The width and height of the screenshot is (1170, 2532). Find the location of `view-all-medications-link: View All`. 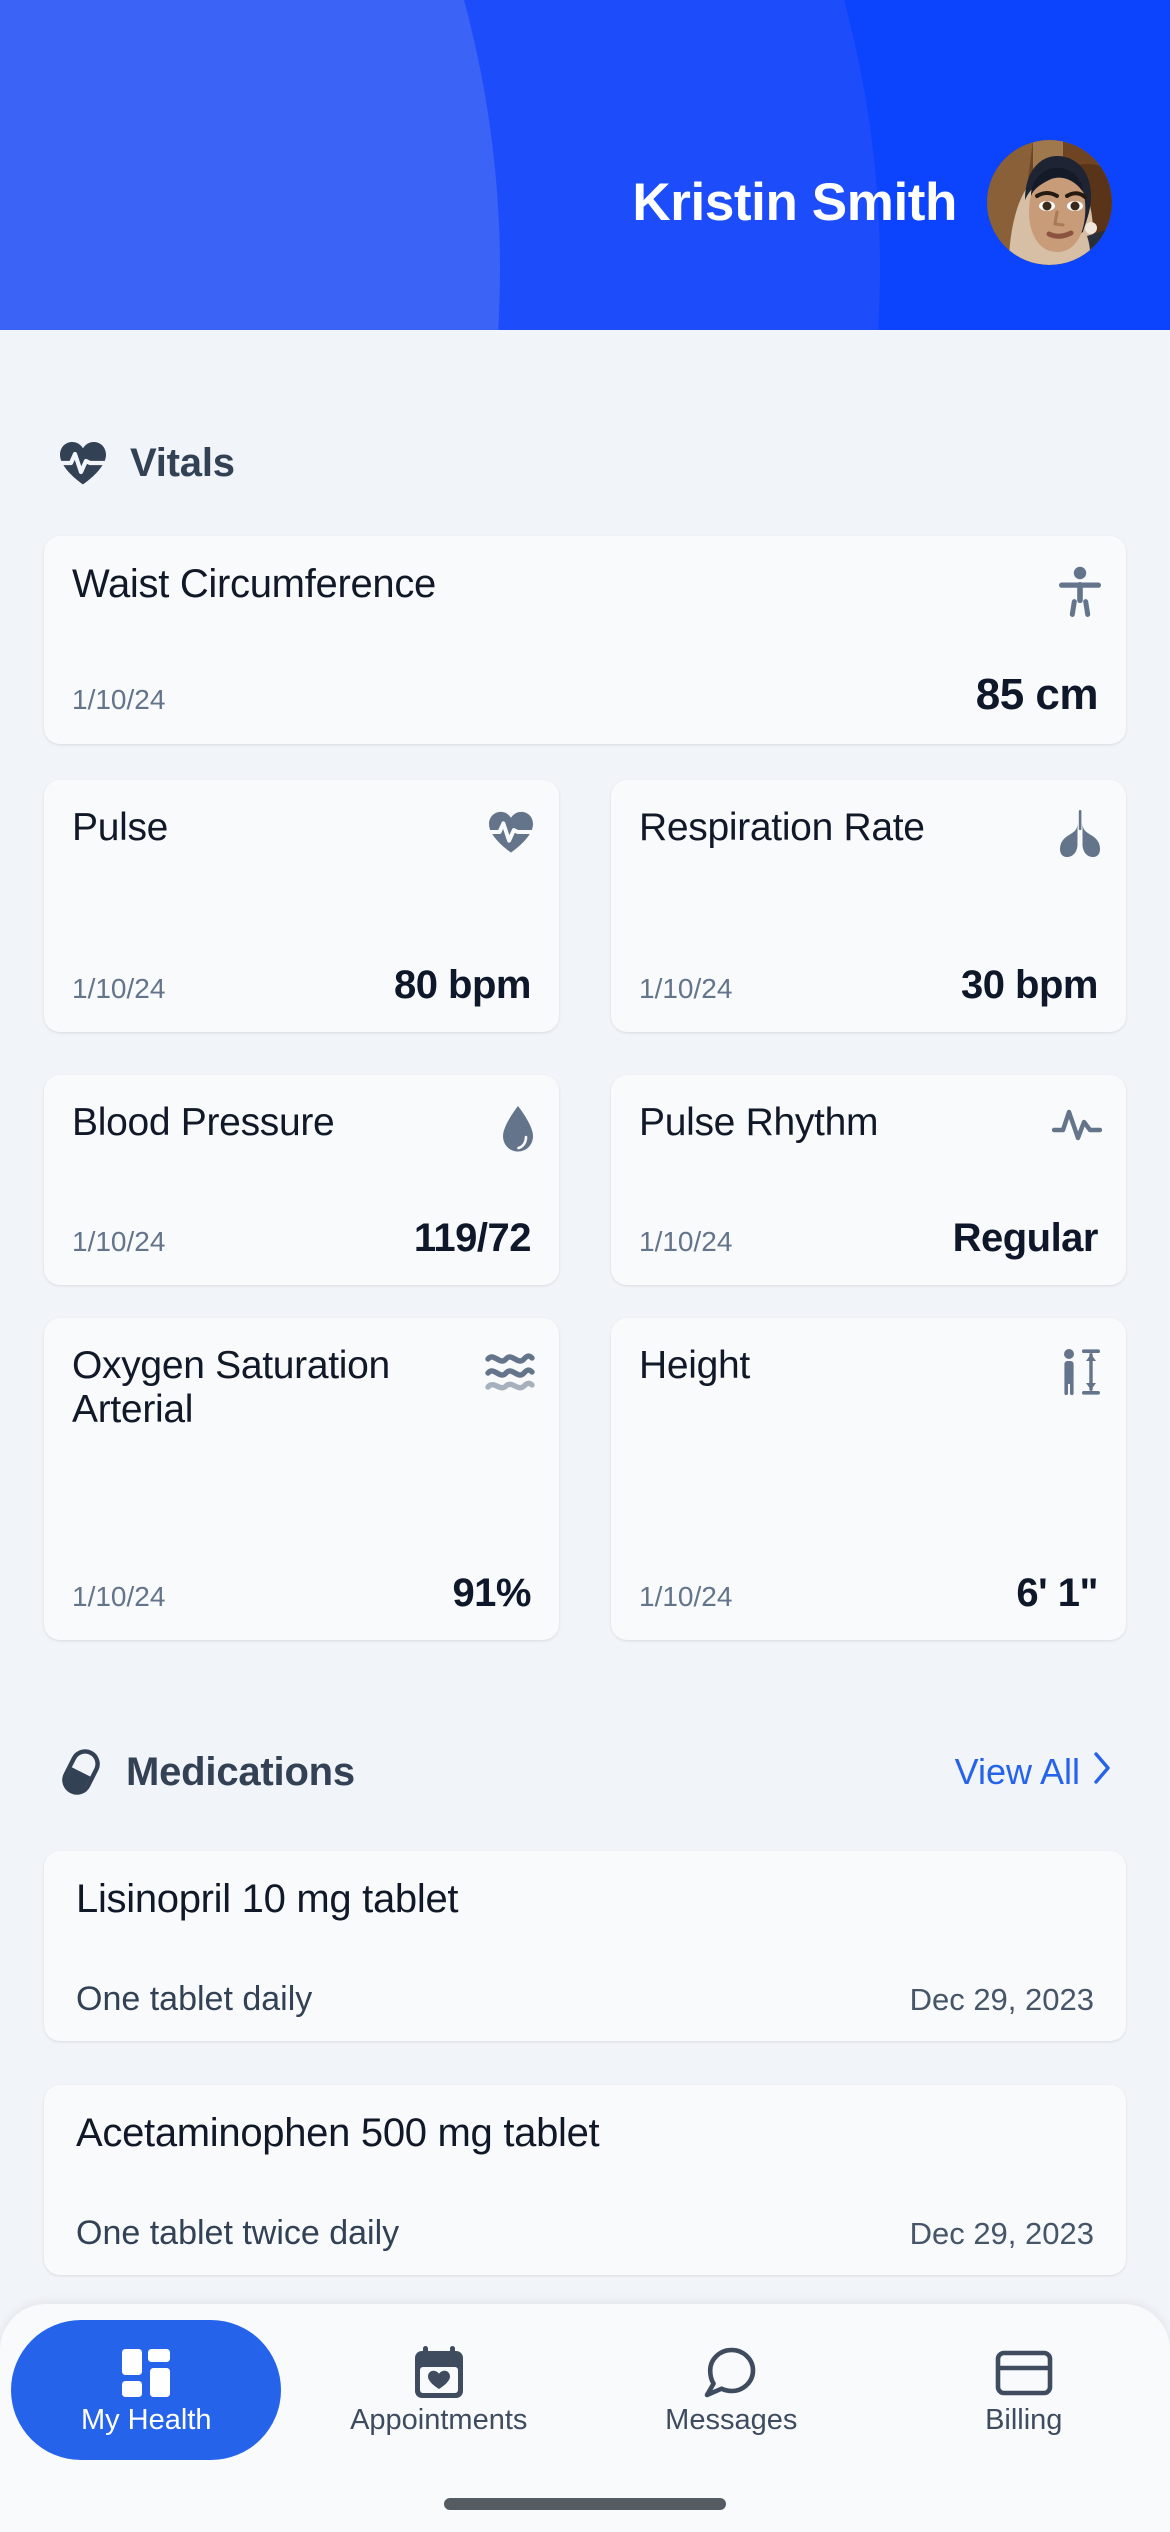

view-all-medications-link: View All is located at coordinates (1033, 1772).